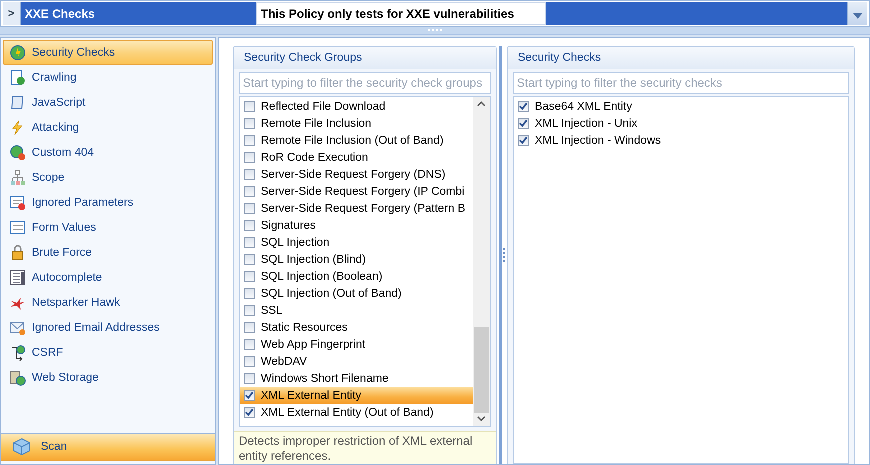 The image size is (870, 465). What do you see at coordinates (108, 102) in the screenshot?
I see `sidebar-item: JavaScript` at bounding box center [108, 102].